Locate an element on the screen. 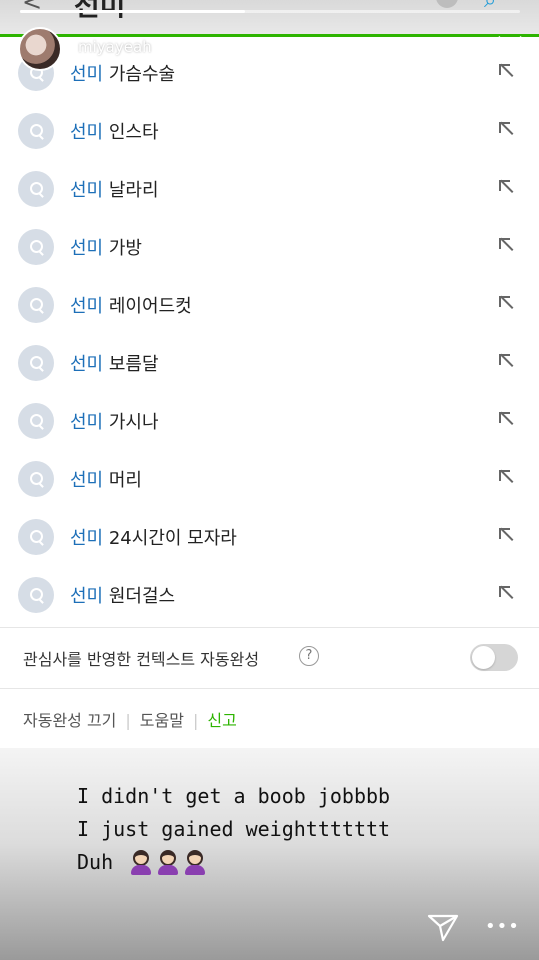 This screenshot has width=539, height=960. suggestion-text: 선미 보름달 is located at coordinates (114, 363).